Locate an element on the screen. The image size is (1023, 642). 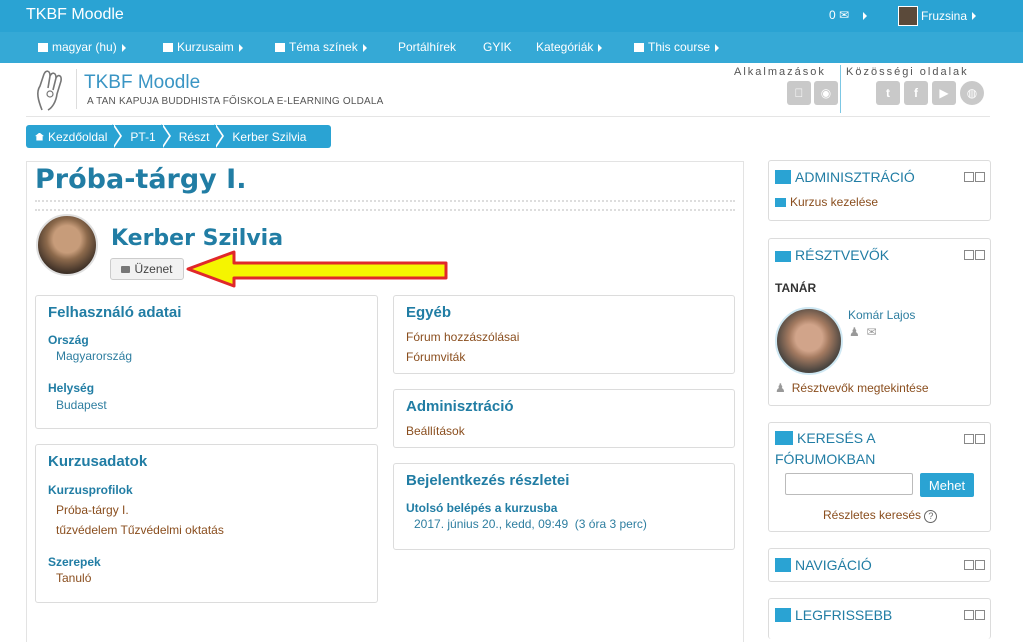
course-profile-link: tűzvédelem Tűzvédelmi oktatás is located at coordinates (140, 530).